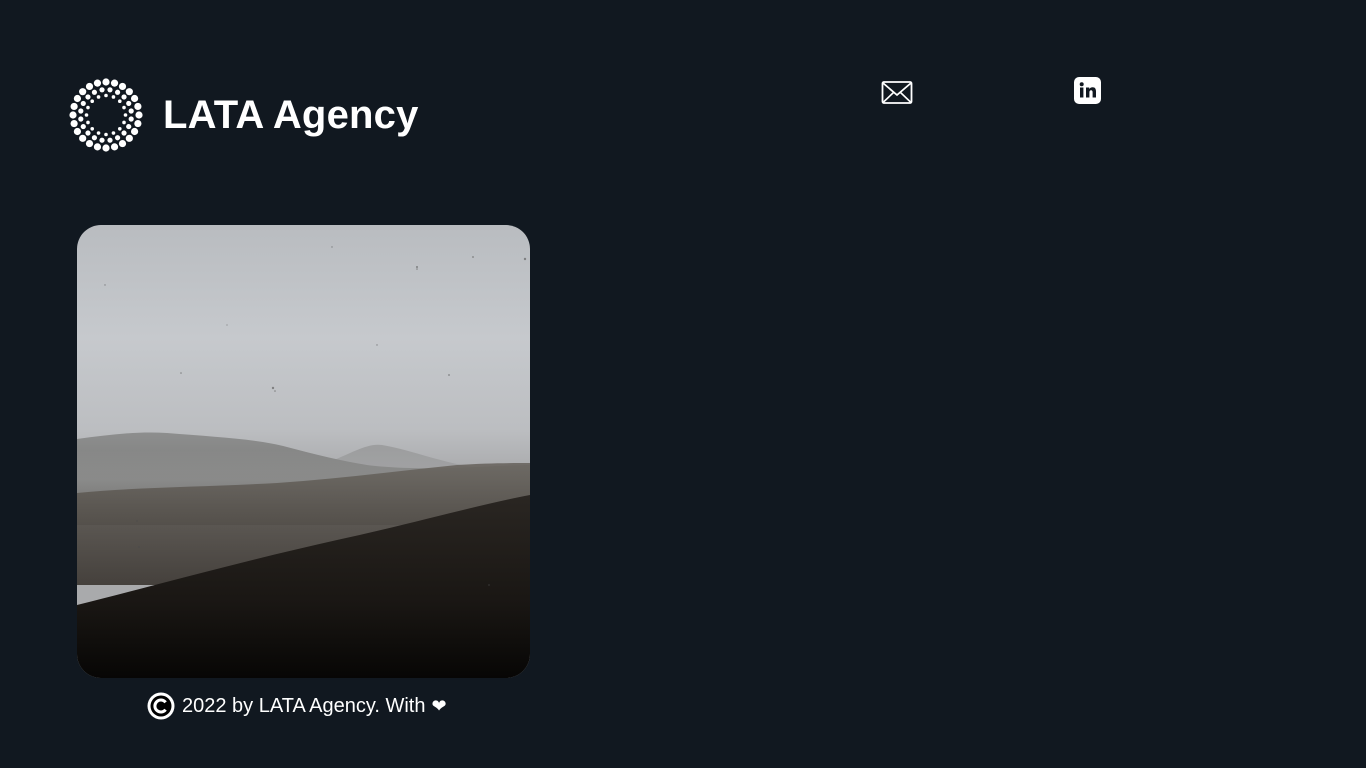  Describe the element at coordinates (106, 115) in the screenshot. I see `dotted-sunburst-logo-icon` at that location.